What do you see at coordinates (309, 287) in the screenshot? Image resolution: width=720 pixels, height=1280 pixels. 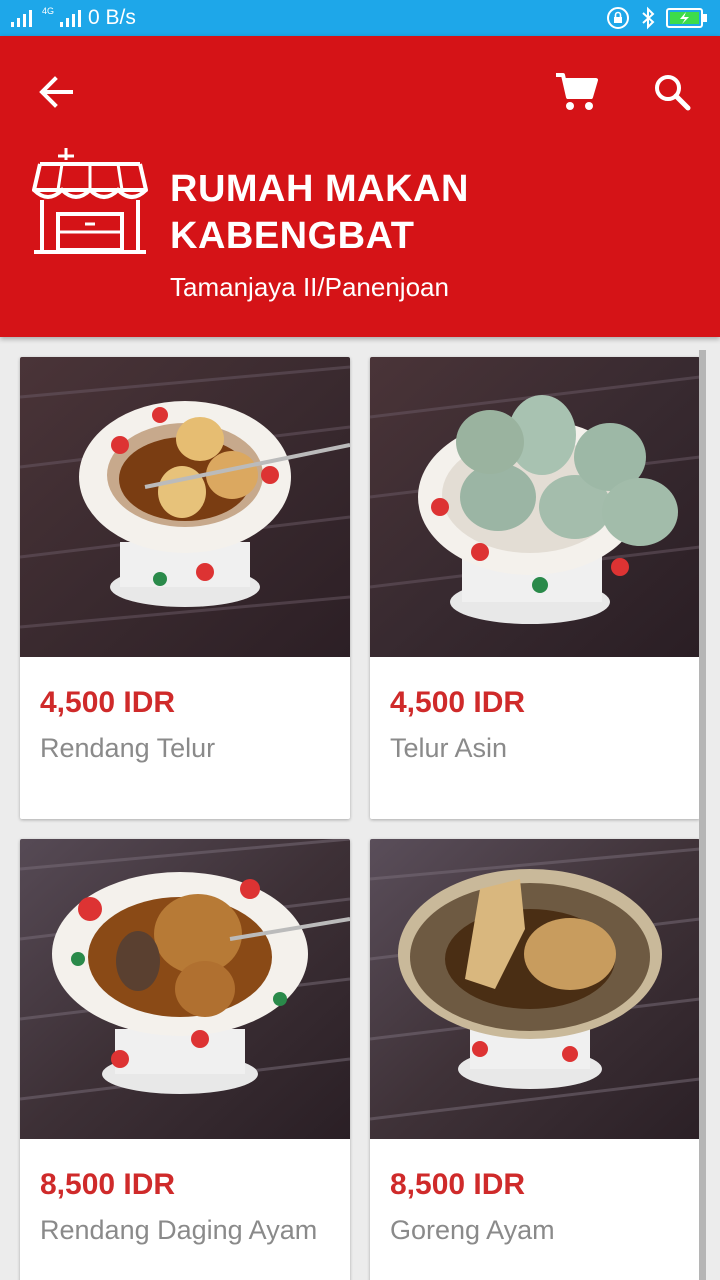 I see `store-location: Tamanjaya II/Panenjoan` at bounding box center [309, 287].